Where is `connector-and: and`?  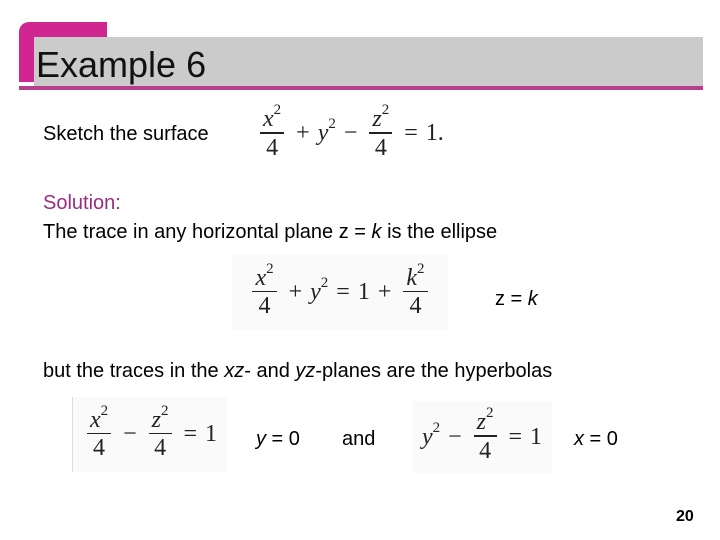 connector-and: and is located at coordinates (359, 439).